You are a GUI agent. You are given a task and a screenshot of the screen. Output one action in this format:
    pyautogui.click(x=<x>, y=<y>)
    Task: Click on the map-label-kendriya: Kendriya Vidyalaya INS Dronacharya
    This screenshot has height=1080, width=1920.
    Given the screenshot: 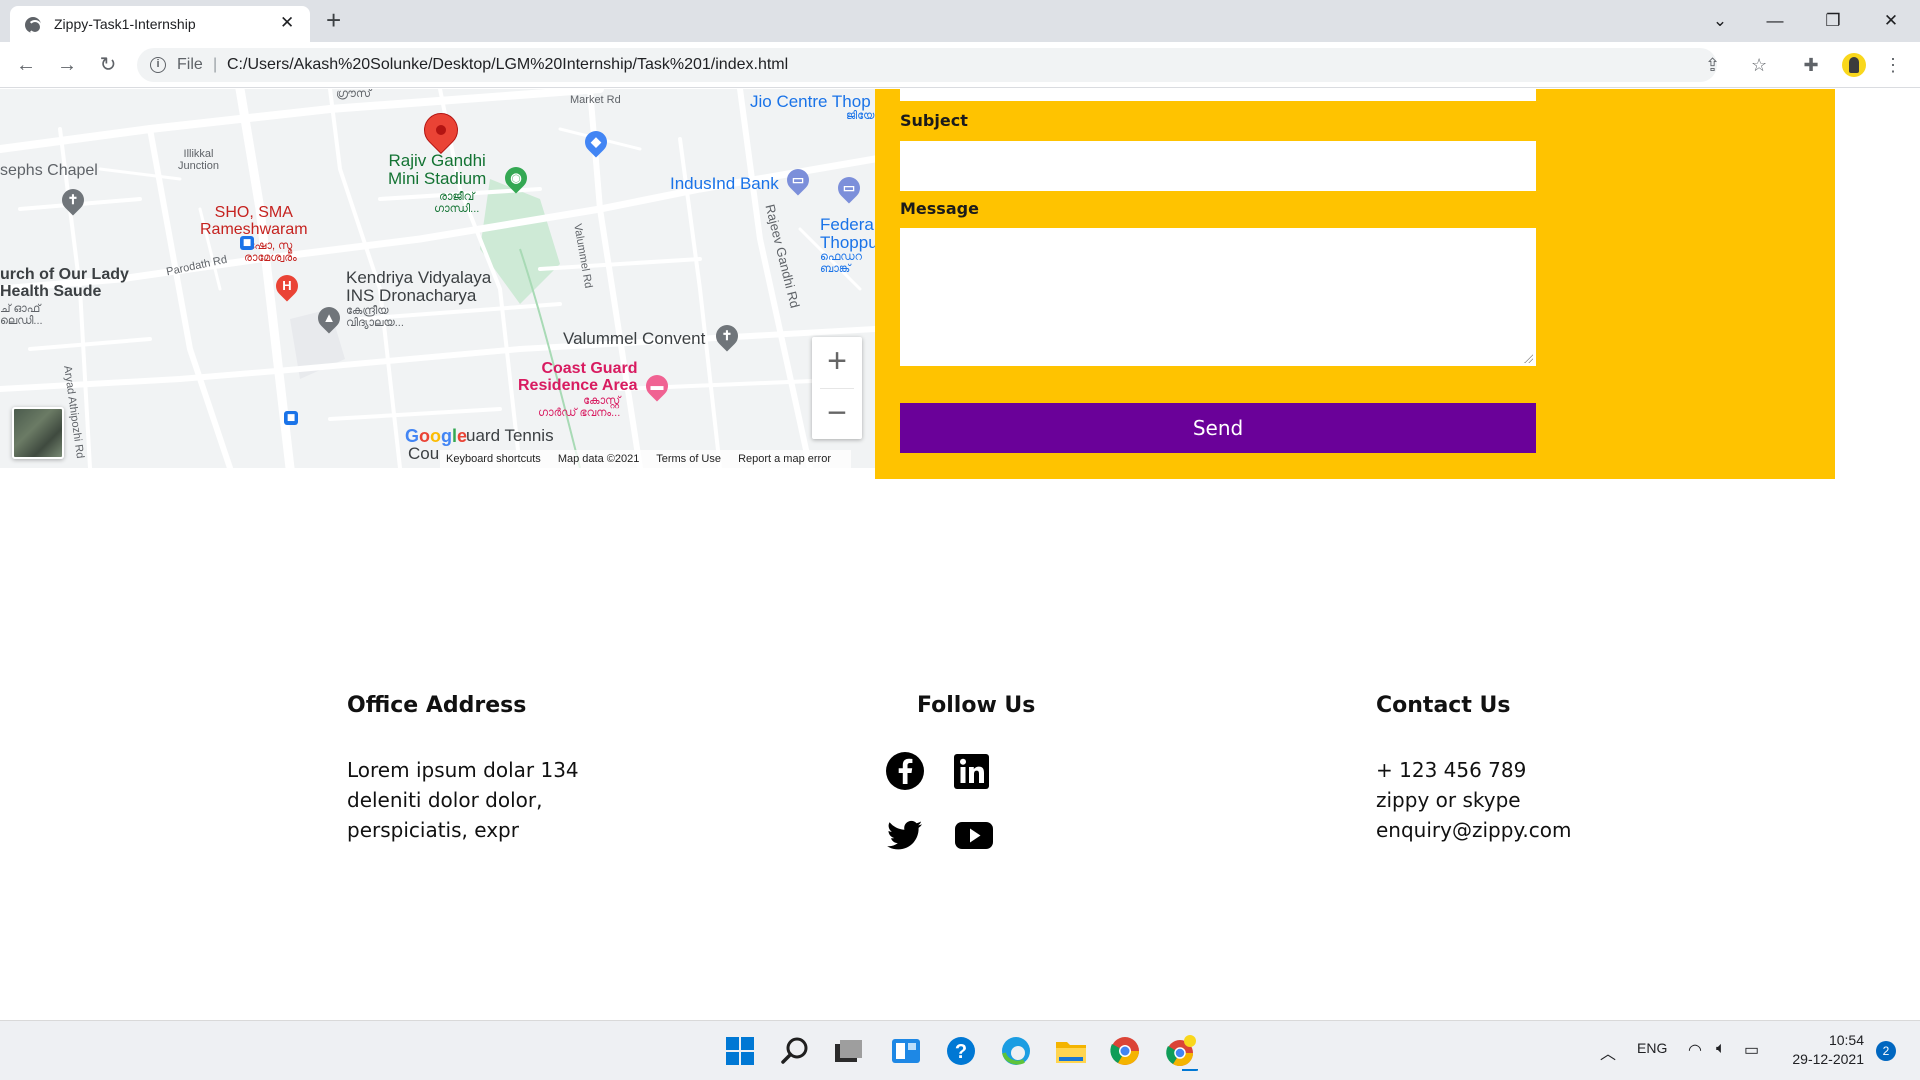 What is the action you would take?
    pyautogui.click(x=419, y=286)
    